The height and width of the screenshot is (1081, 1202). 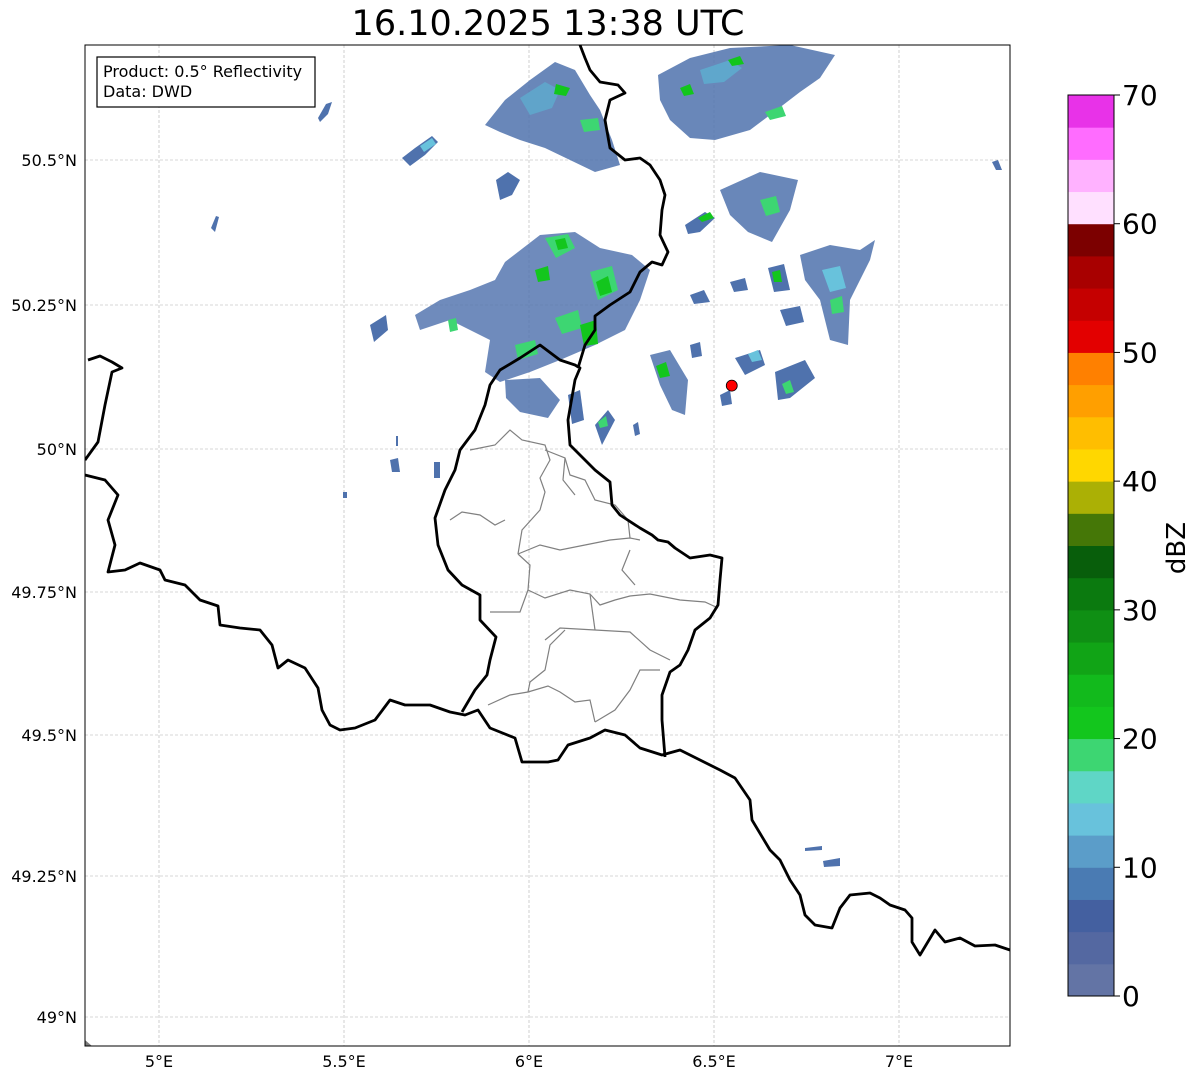 What do you see at coordinates (202, 71) in the screenshot?
I see `info-product-text: Product: 0.5° Reflectivity` at bounding box center [202, 71].